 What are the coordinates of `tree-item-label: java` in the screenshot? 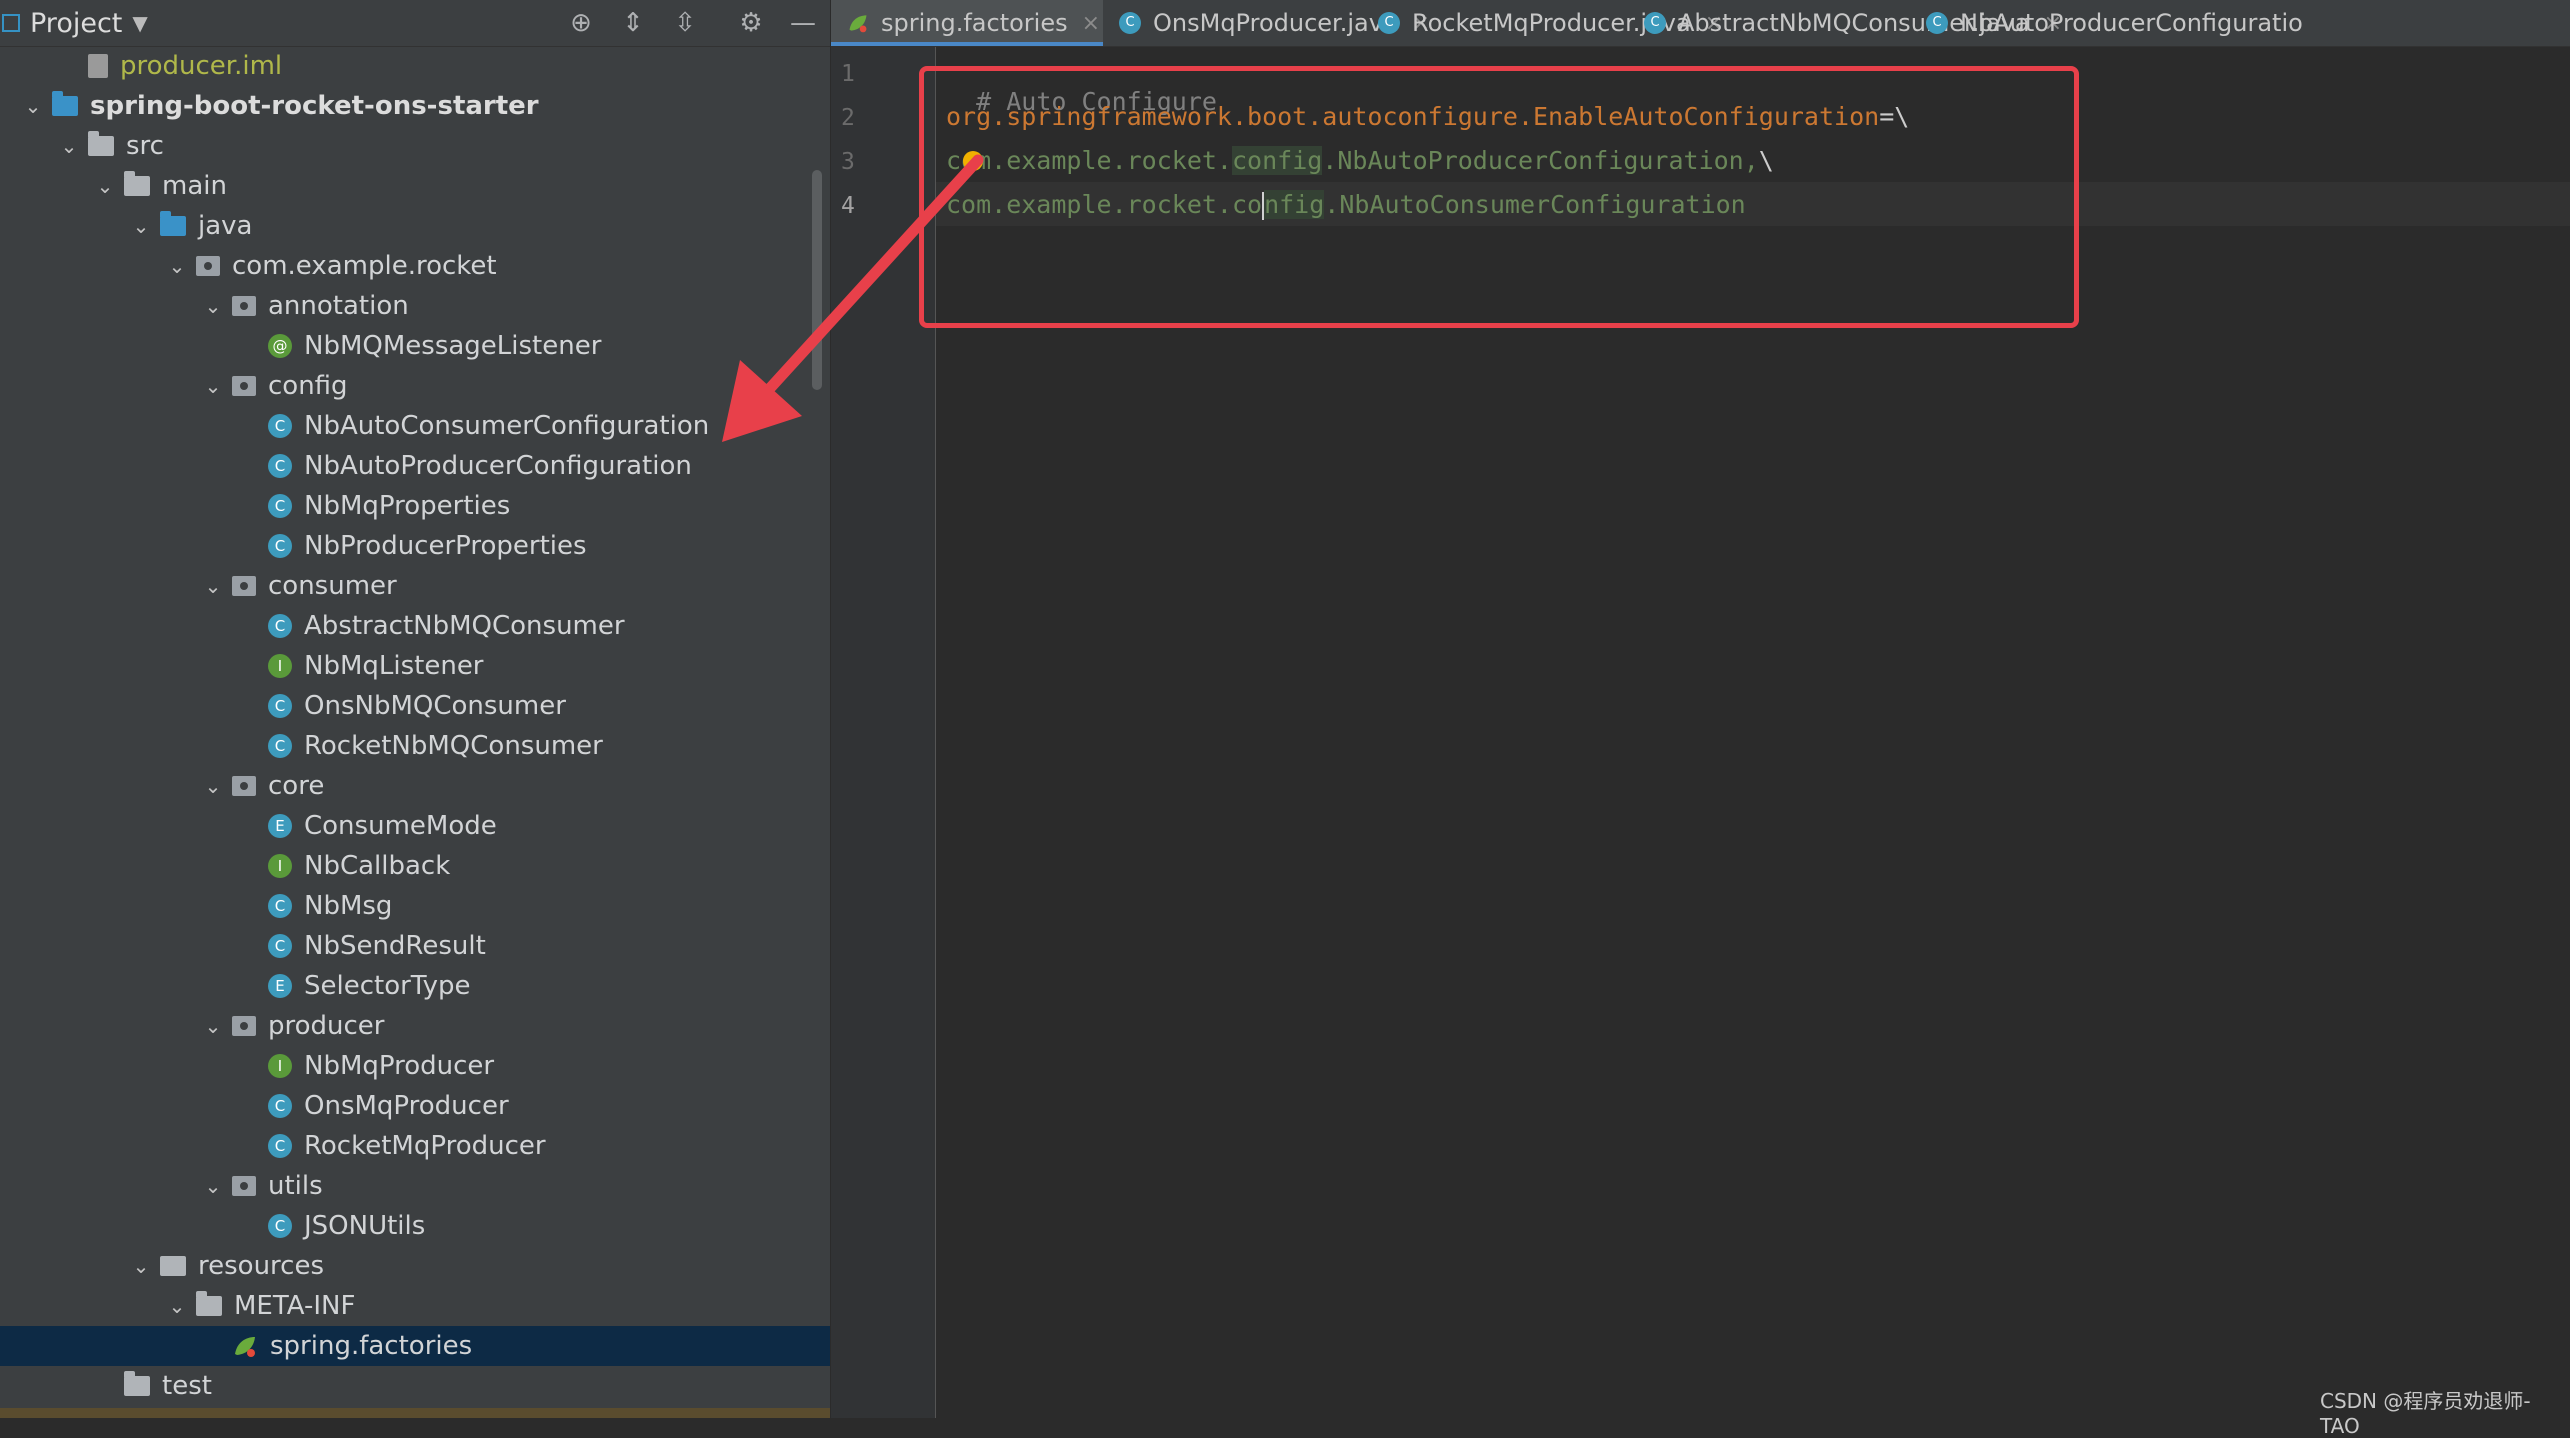 It's located at (225, 226).